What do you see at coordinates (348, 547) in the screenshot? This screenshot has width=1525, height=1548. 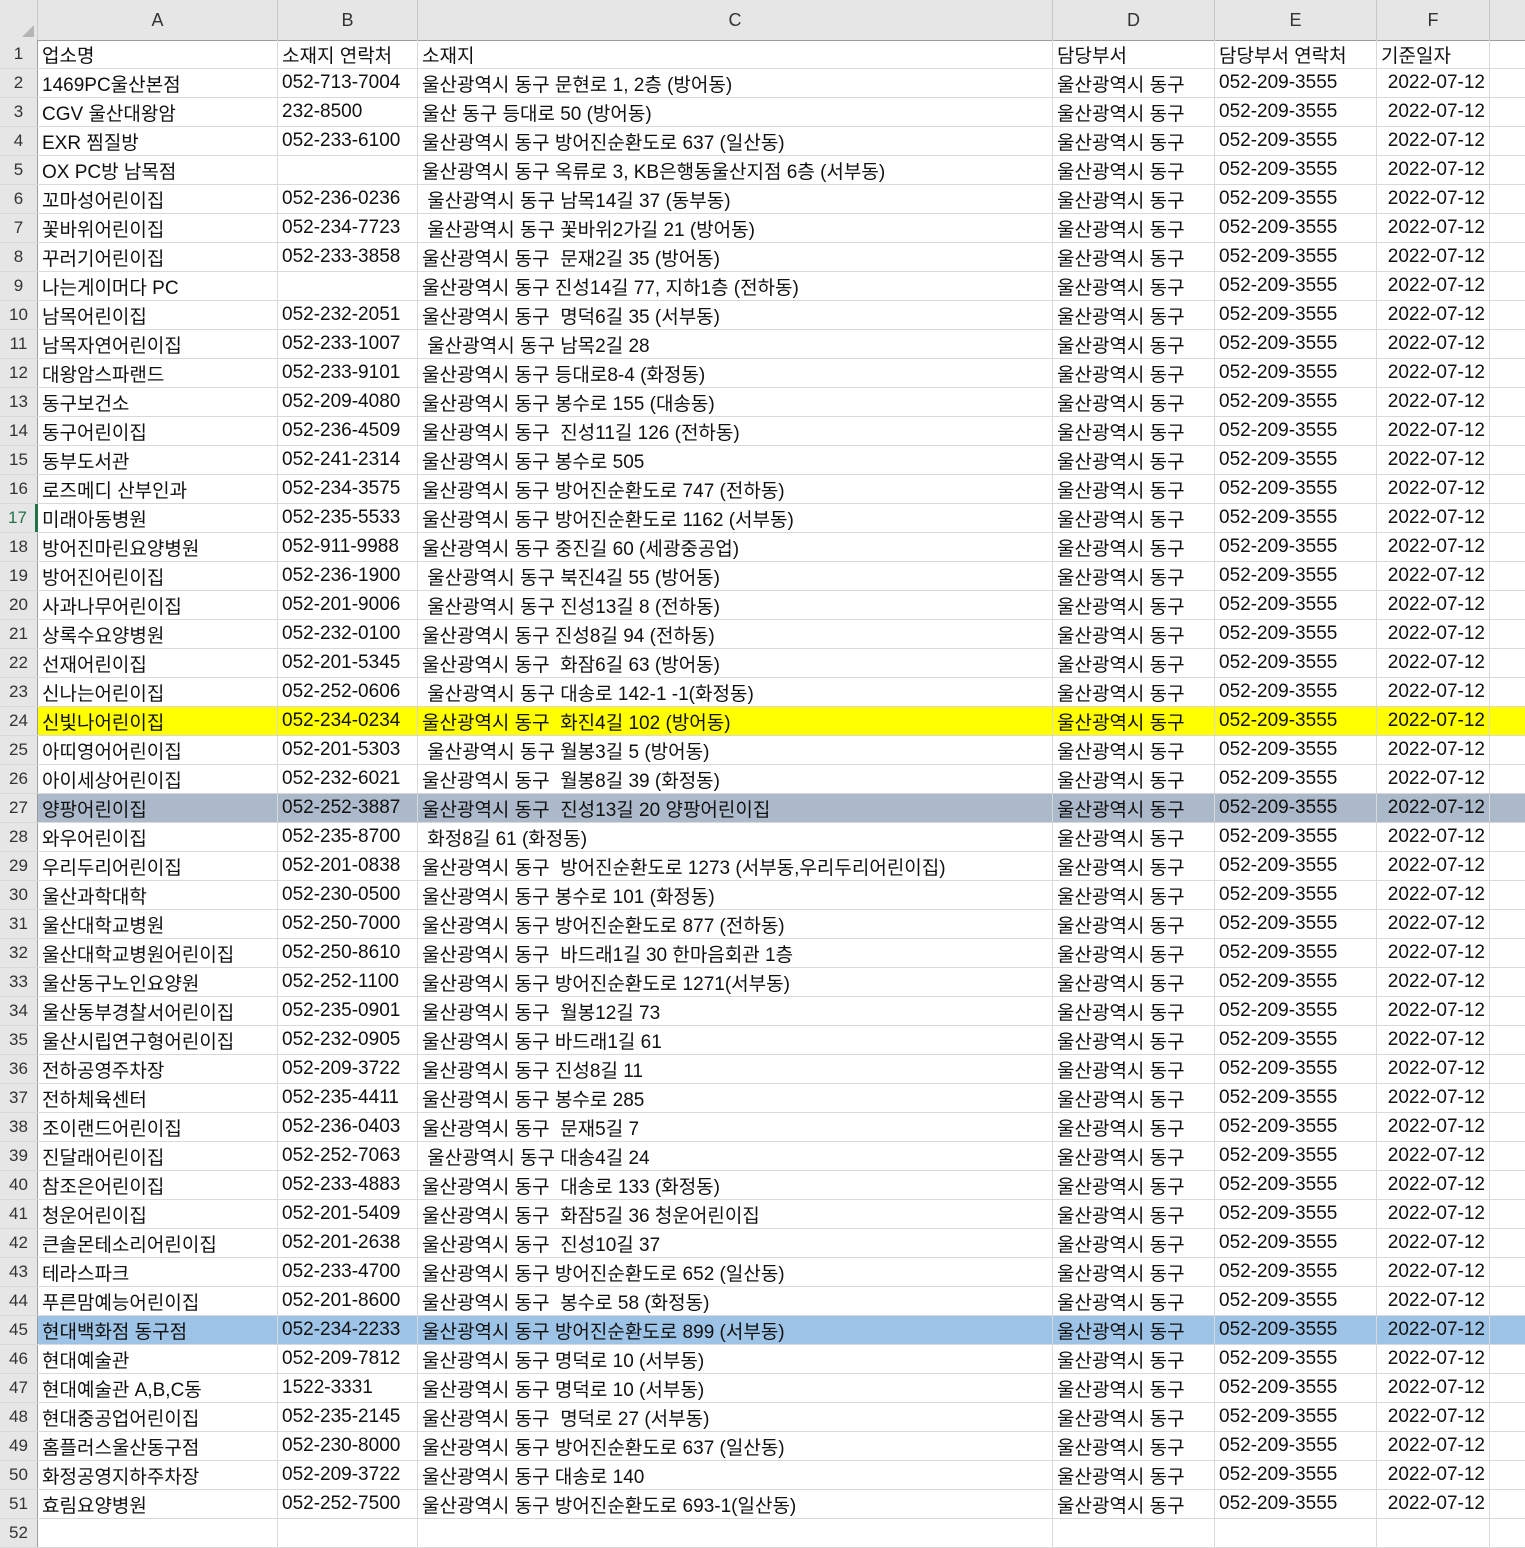 I see `cell-b: 052-911-9988` at bounding box center [348, 547].